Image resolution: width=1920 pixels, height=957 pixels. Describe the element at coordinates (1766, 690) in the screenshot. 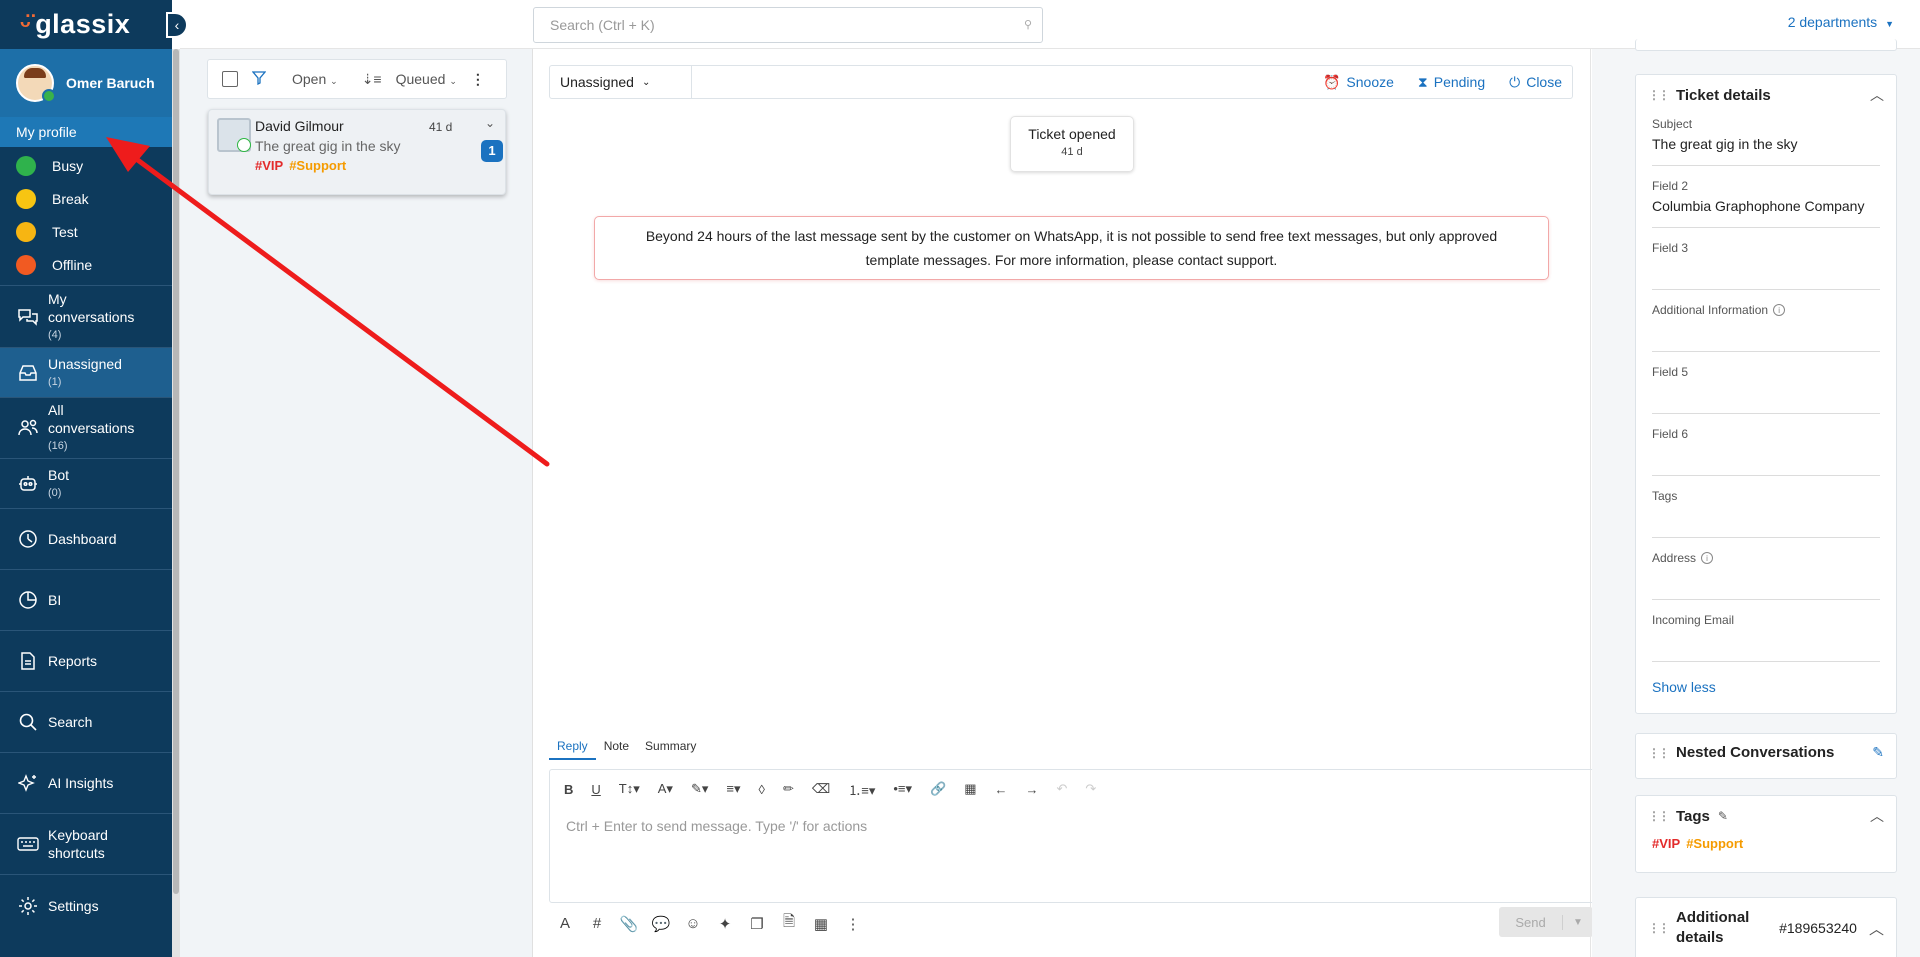

I see `show-less-link: Show less` at that location.